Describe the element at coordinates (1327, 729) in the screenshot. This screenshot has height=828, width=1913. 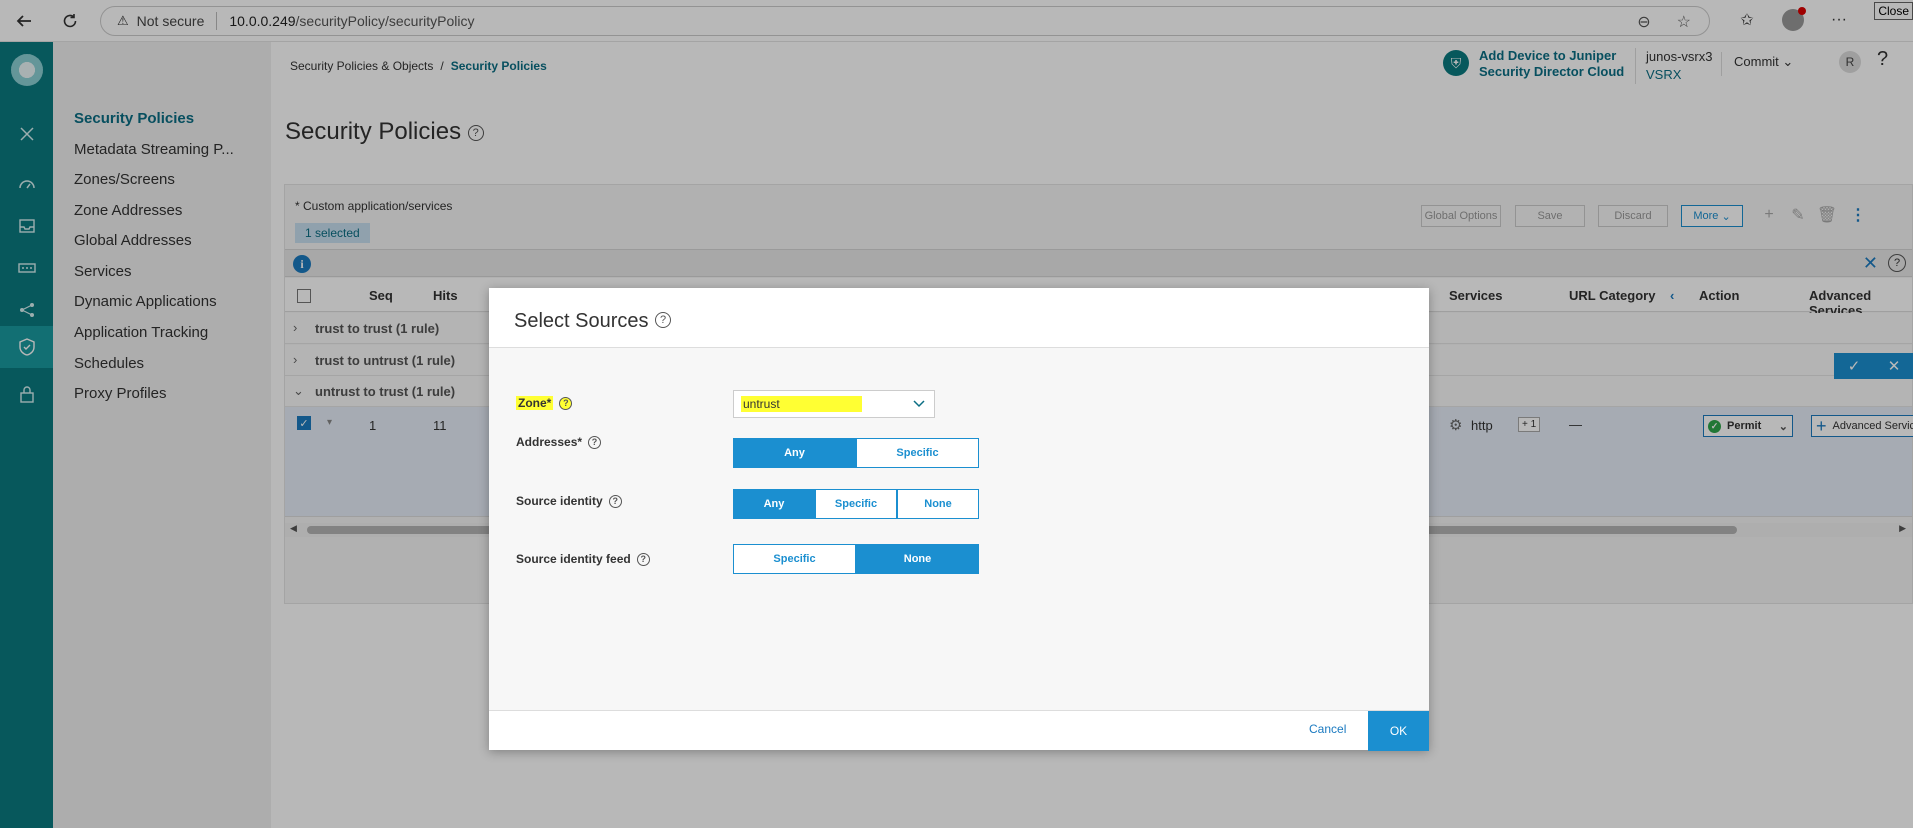
I see `cancel-button: Cancel` at that location.